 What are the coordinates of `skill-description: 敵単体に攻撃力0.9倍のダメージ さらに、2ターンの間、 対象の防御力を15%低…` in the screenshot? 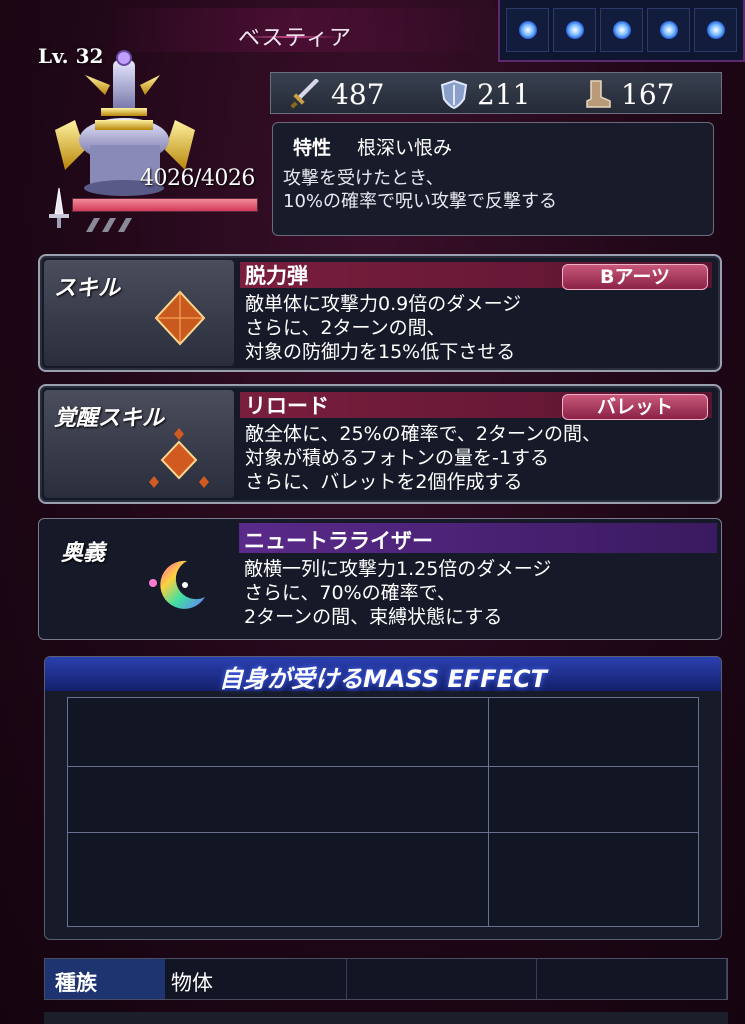 It's located at (383, 328).